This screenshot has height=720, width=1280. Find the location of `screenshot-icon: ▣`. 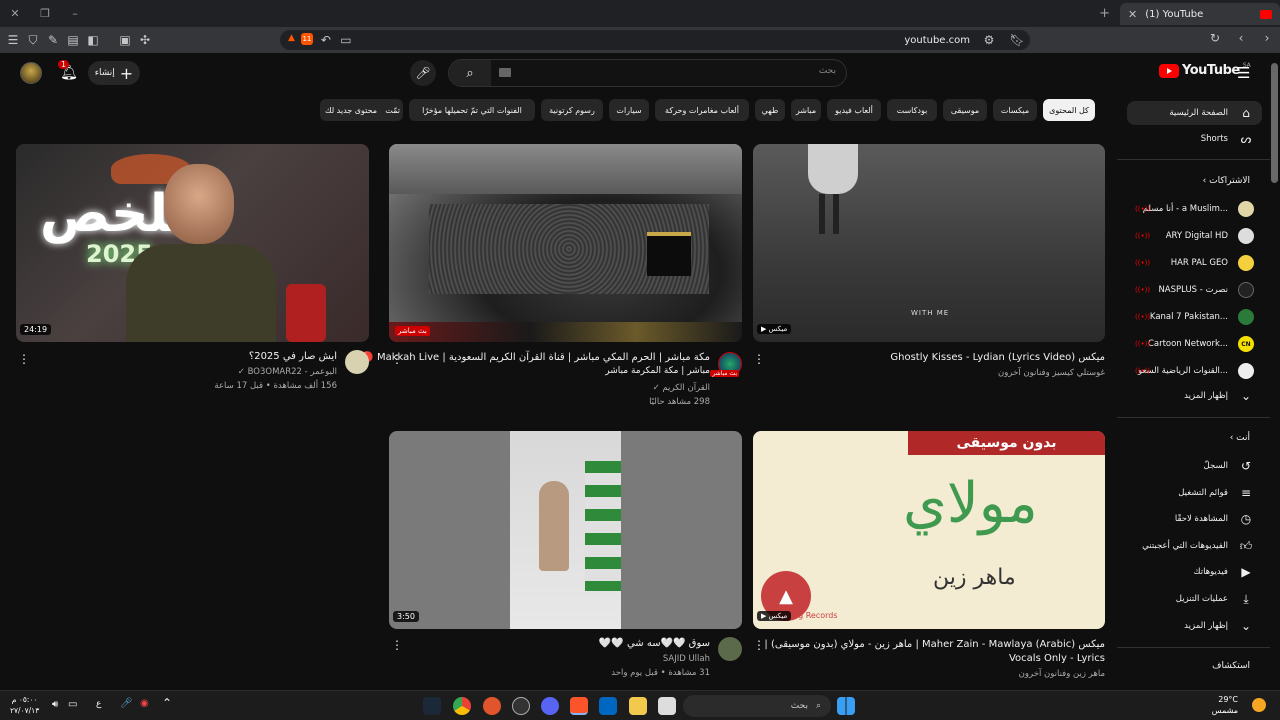

screenshot-icon: ▣ is located at coordinates (125, 40).